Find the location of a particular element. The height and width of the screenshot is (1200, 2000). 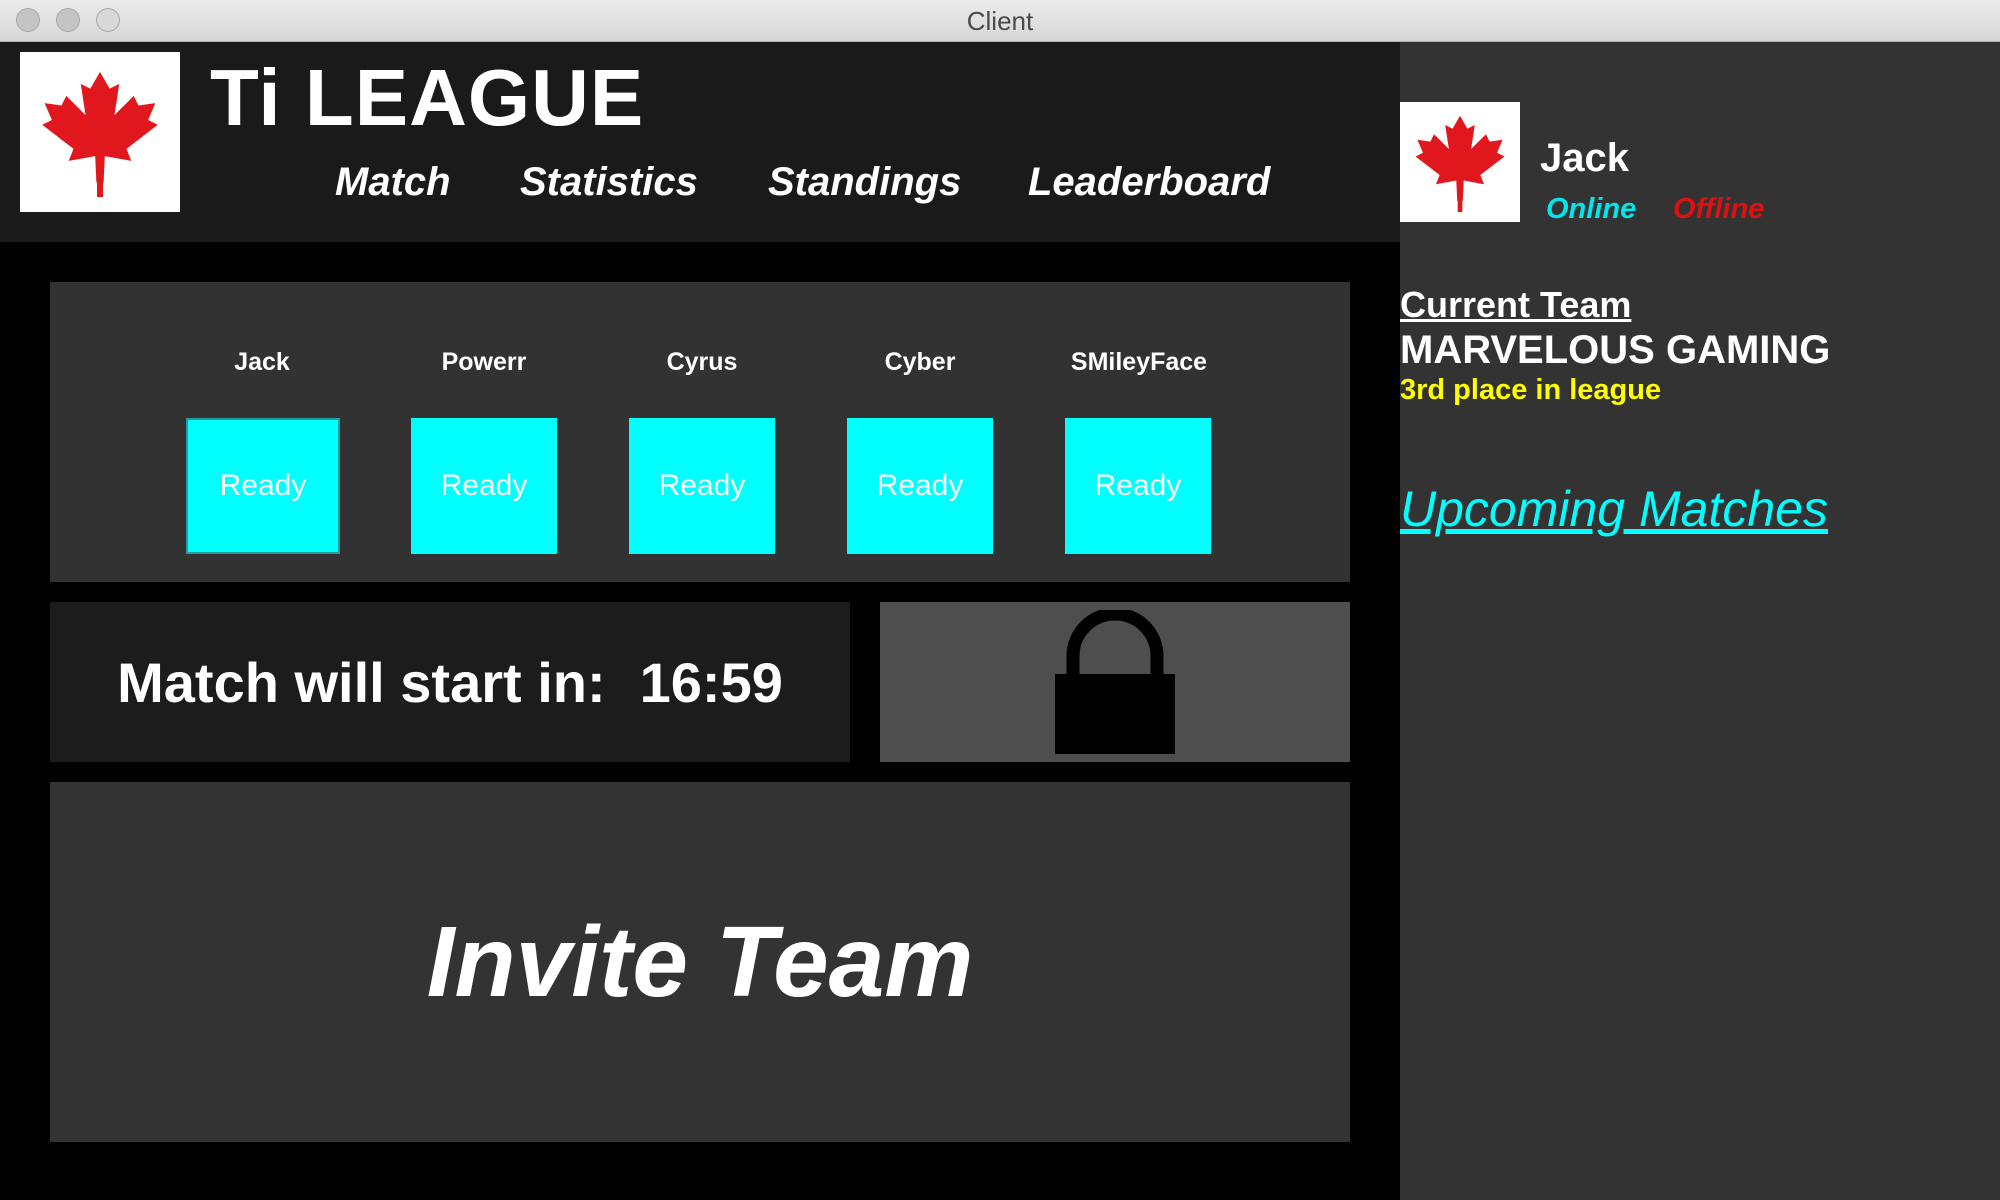

nav-standings: Standings is located at coordinates (864, 182).